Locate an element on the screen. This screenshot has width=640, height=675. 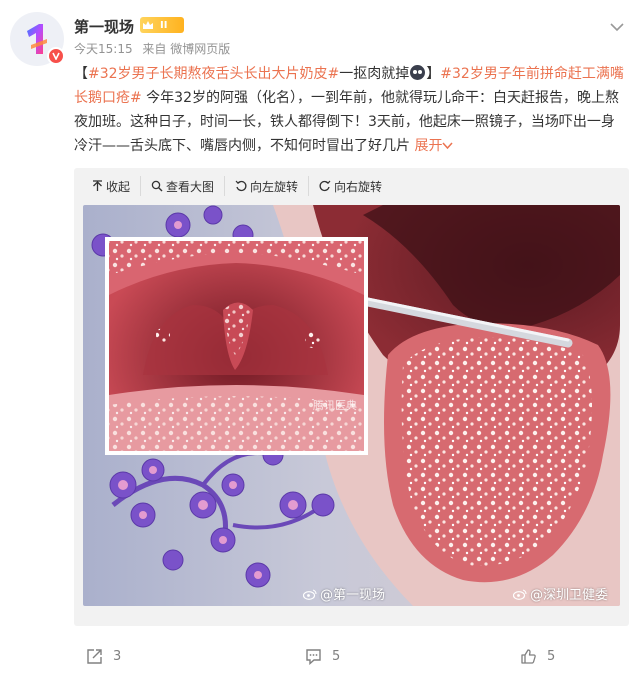
post-actions: 3 5 5 is located at coordinates (320, 657).